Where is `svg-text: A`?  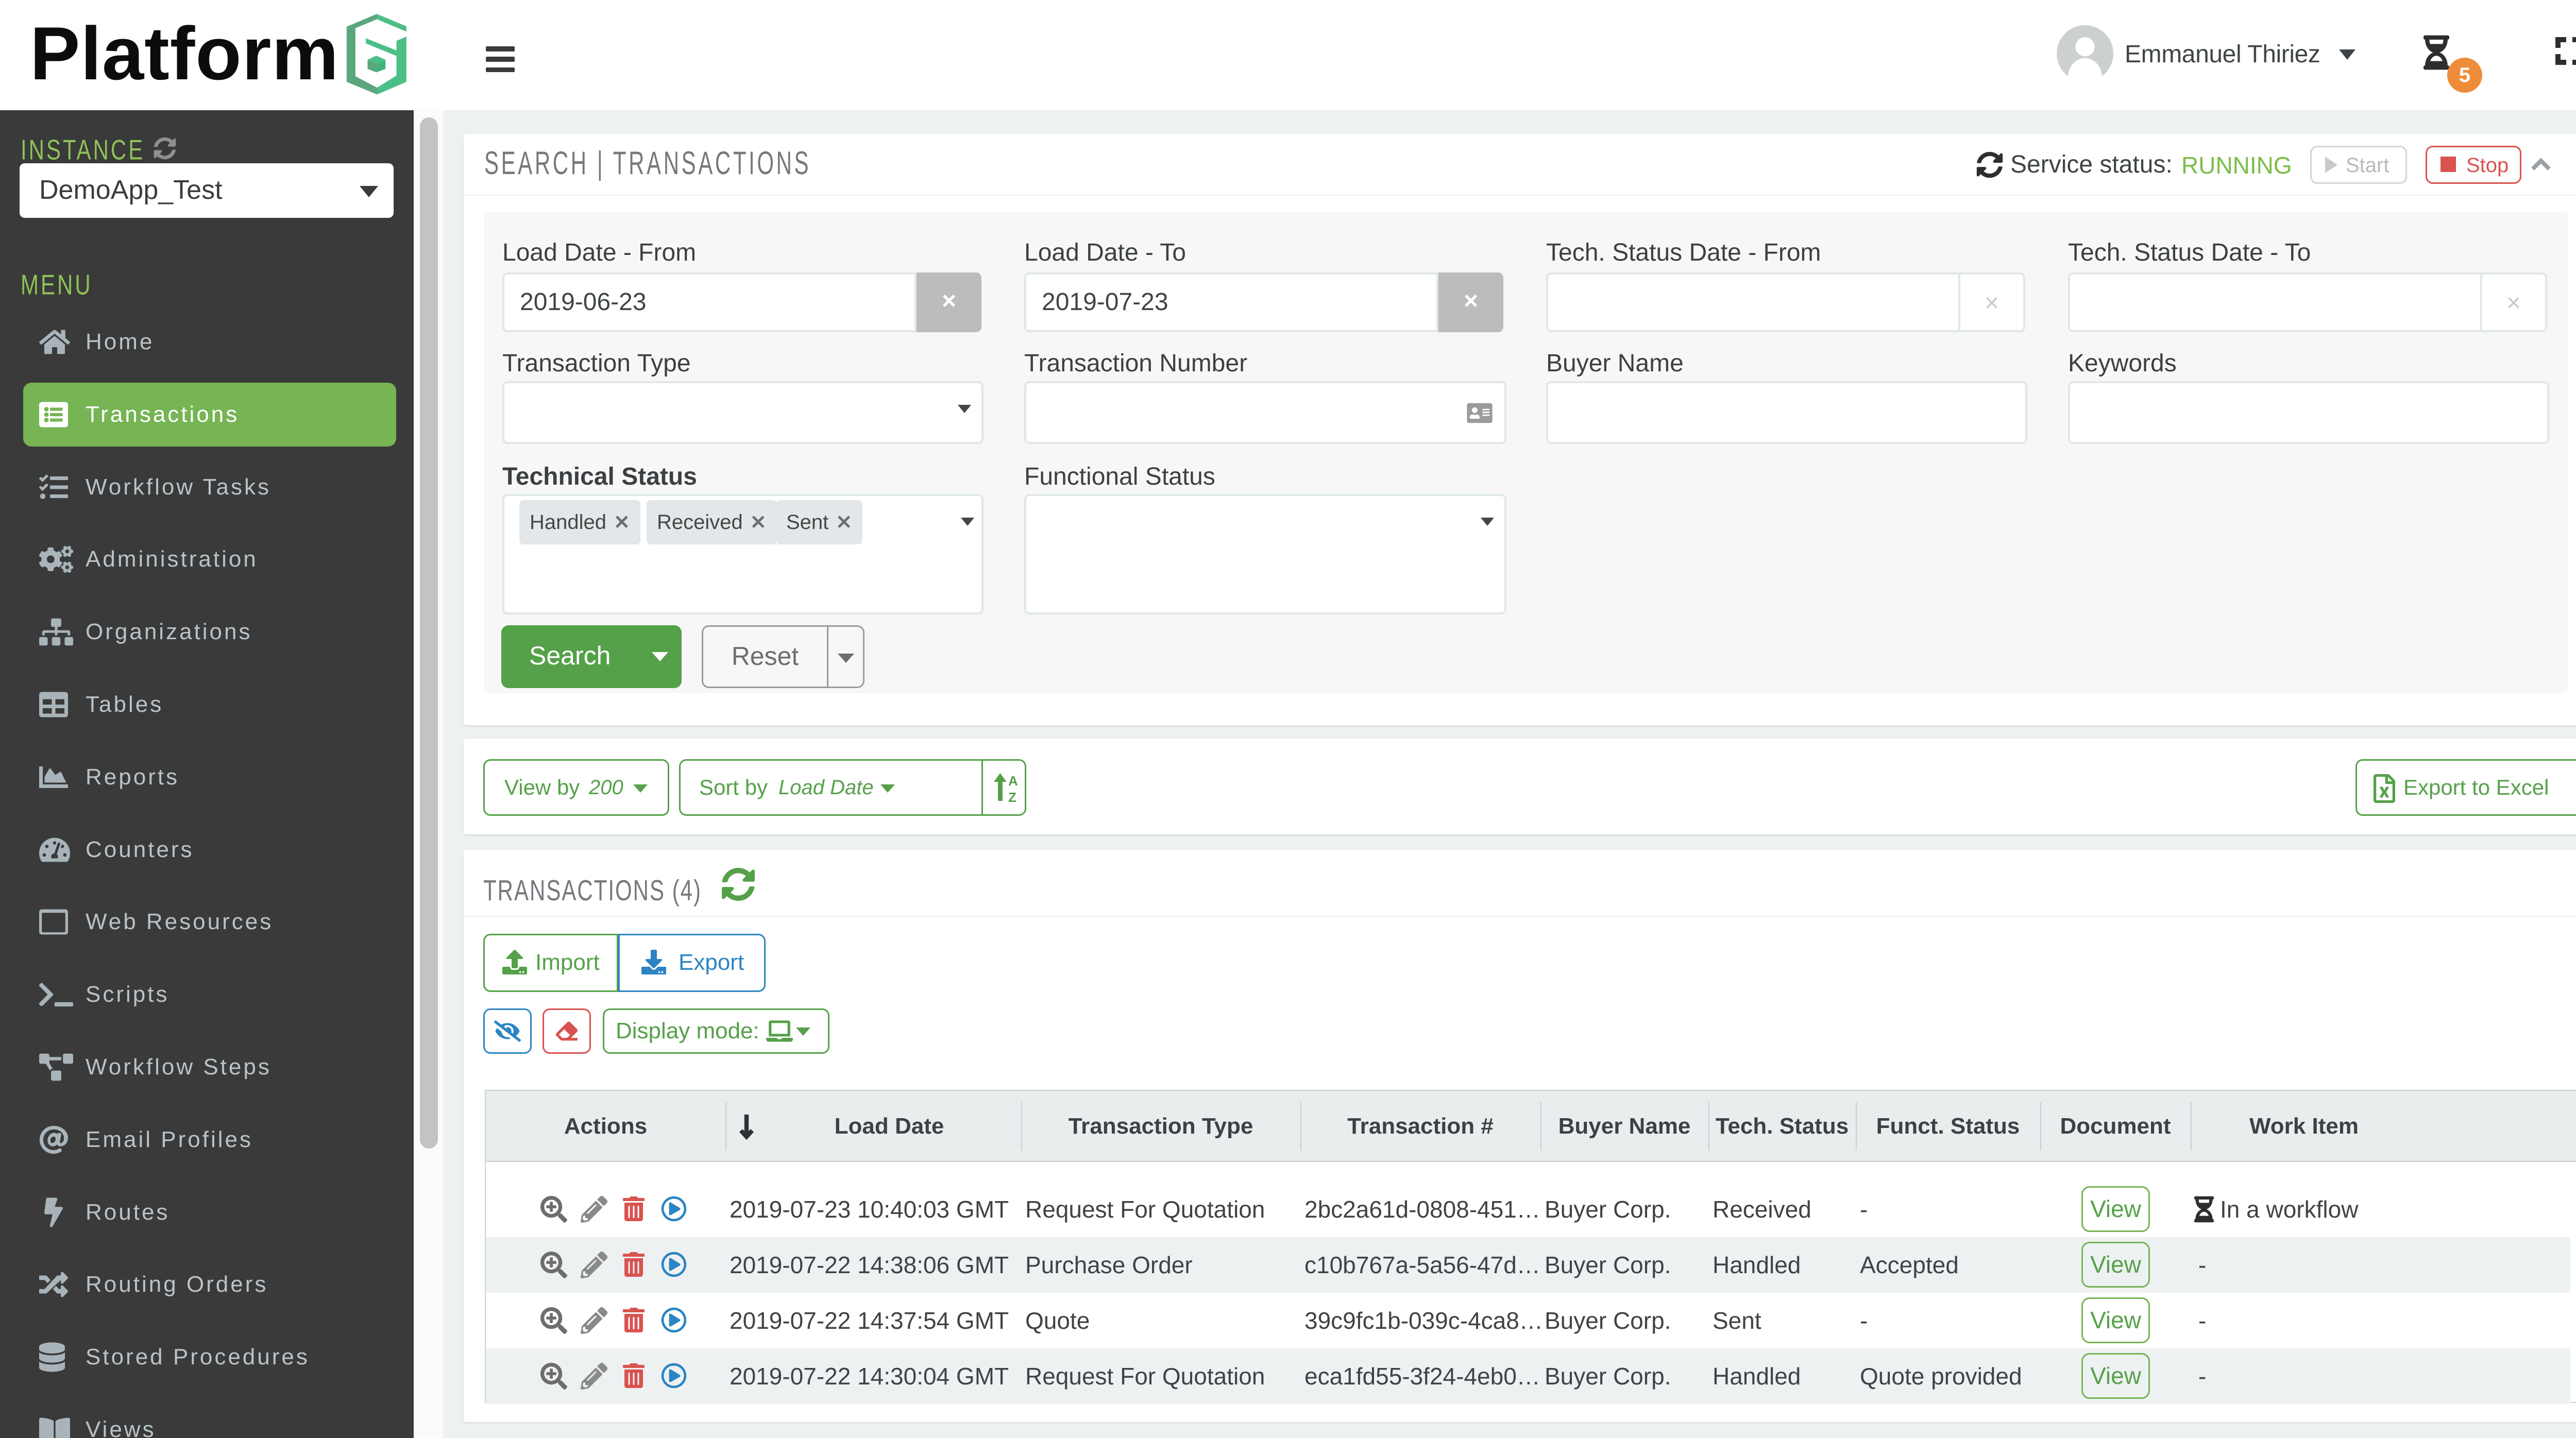 svg-text: A is located at coordinates (1013, 781).